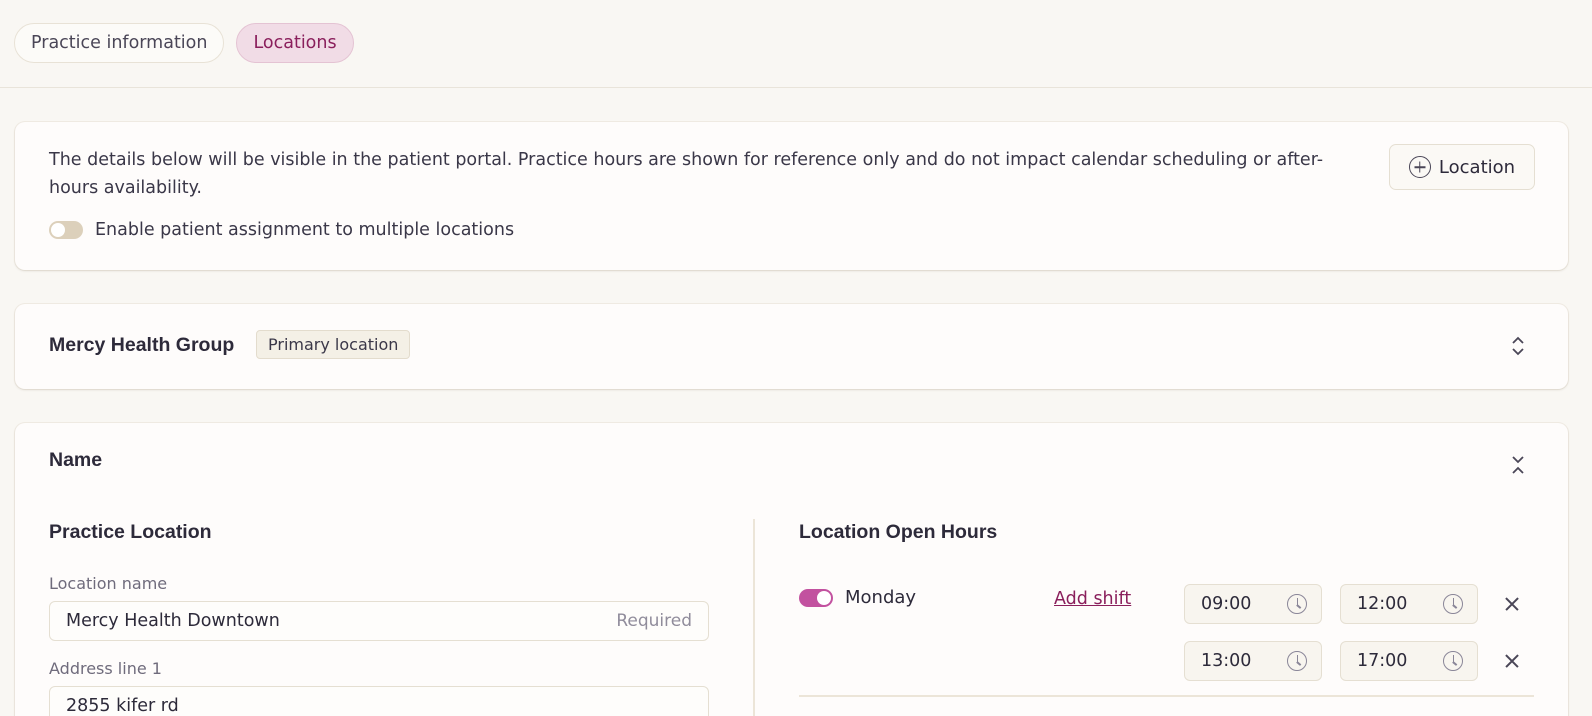 This screenshot has width=1592, height=716. I want to click on open-hours-section-title: Location Open Hours, so click(898, 532).